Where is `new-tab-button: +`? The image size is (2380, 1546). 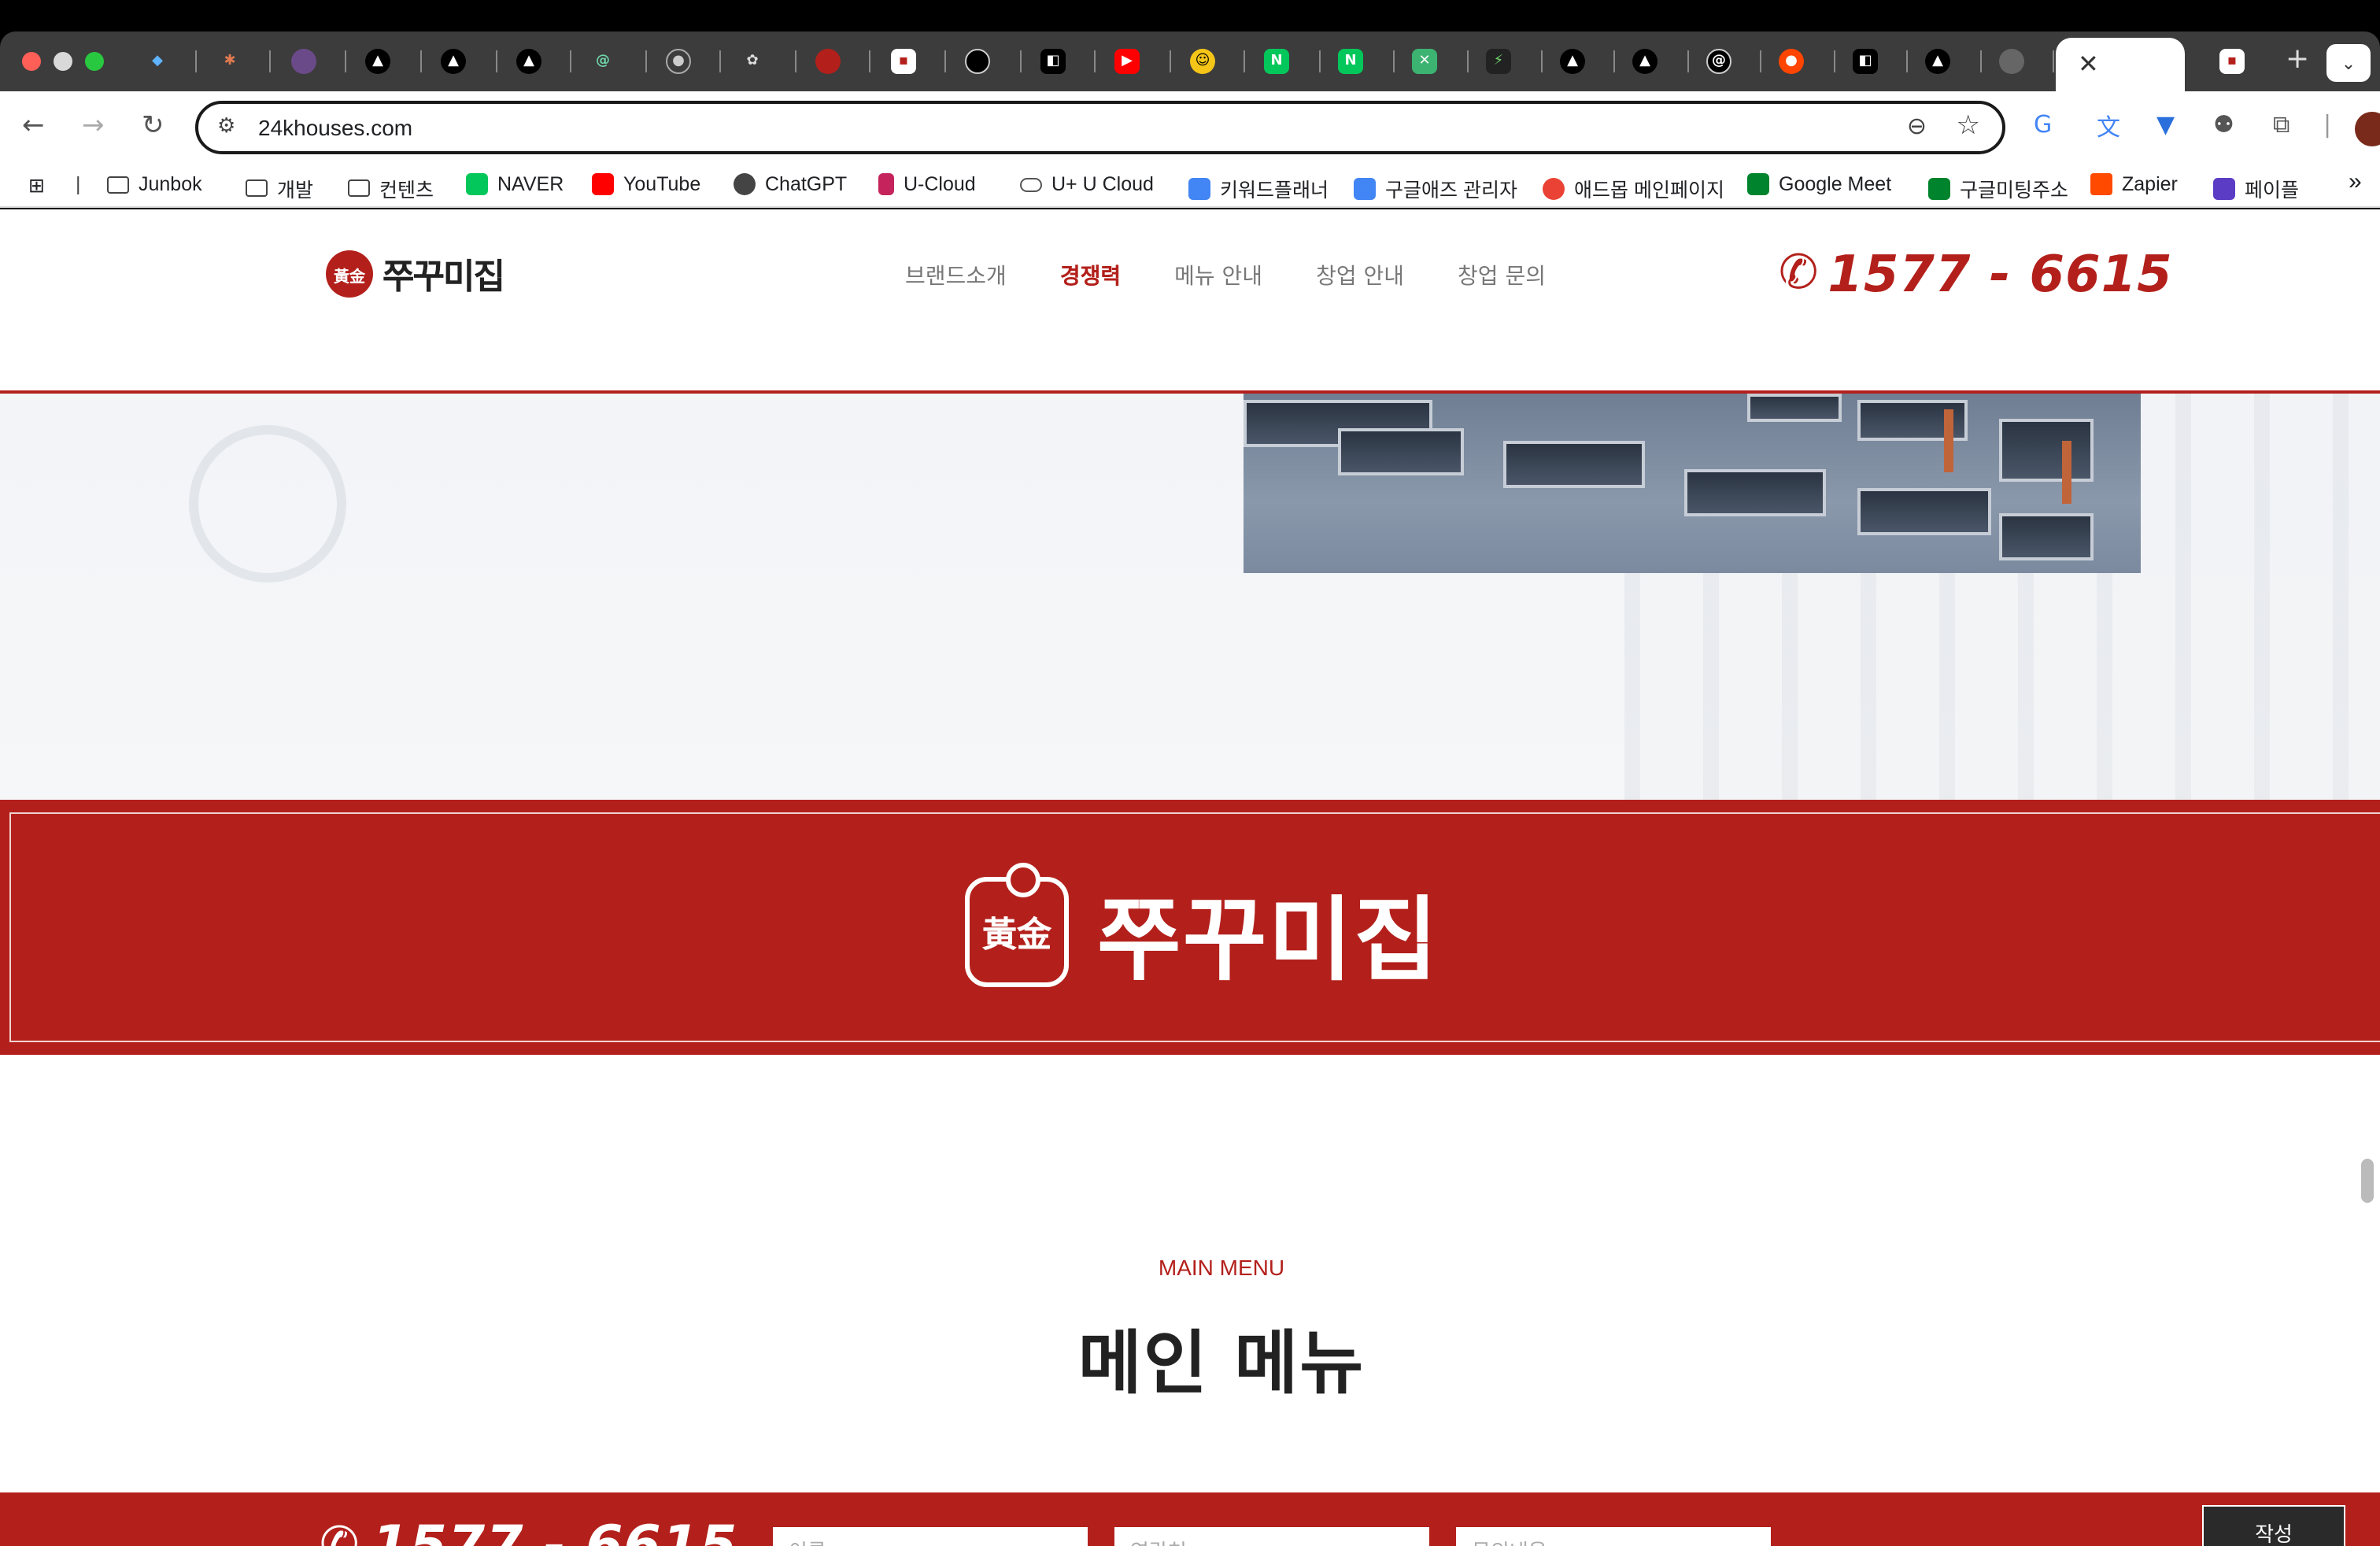
new-tab-button: + is located at coordinates (2297, 60).